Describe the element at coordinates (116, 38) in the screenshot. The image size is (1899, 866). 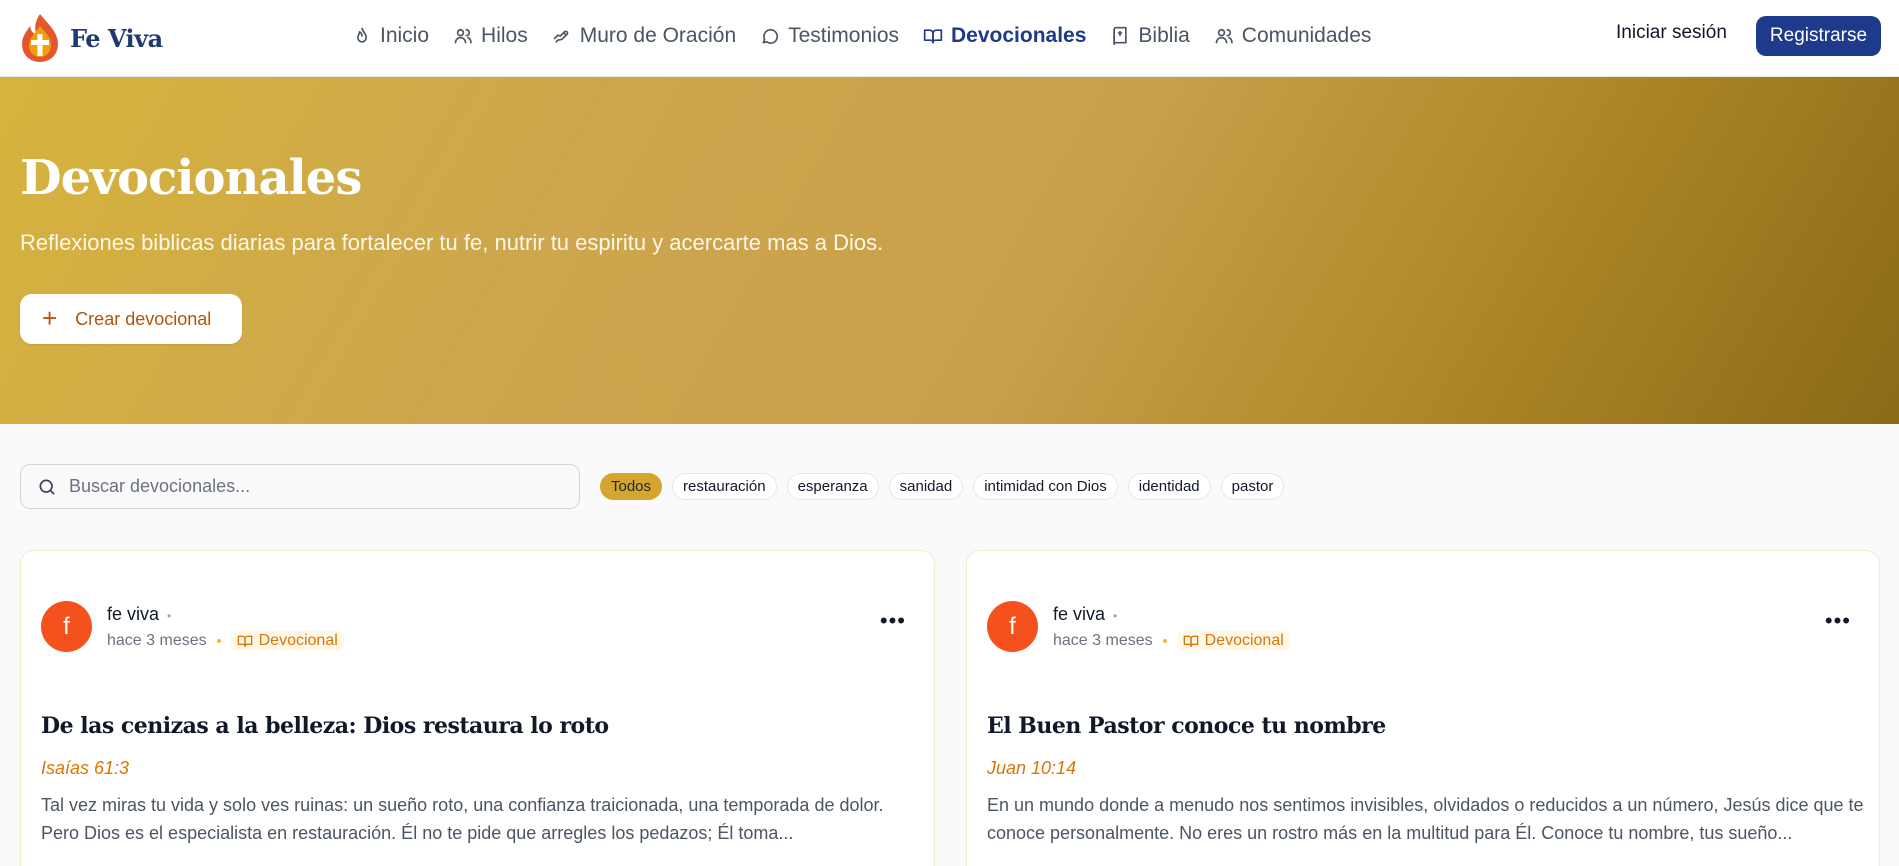
I see `brand-name: Fe Viva` at that location.